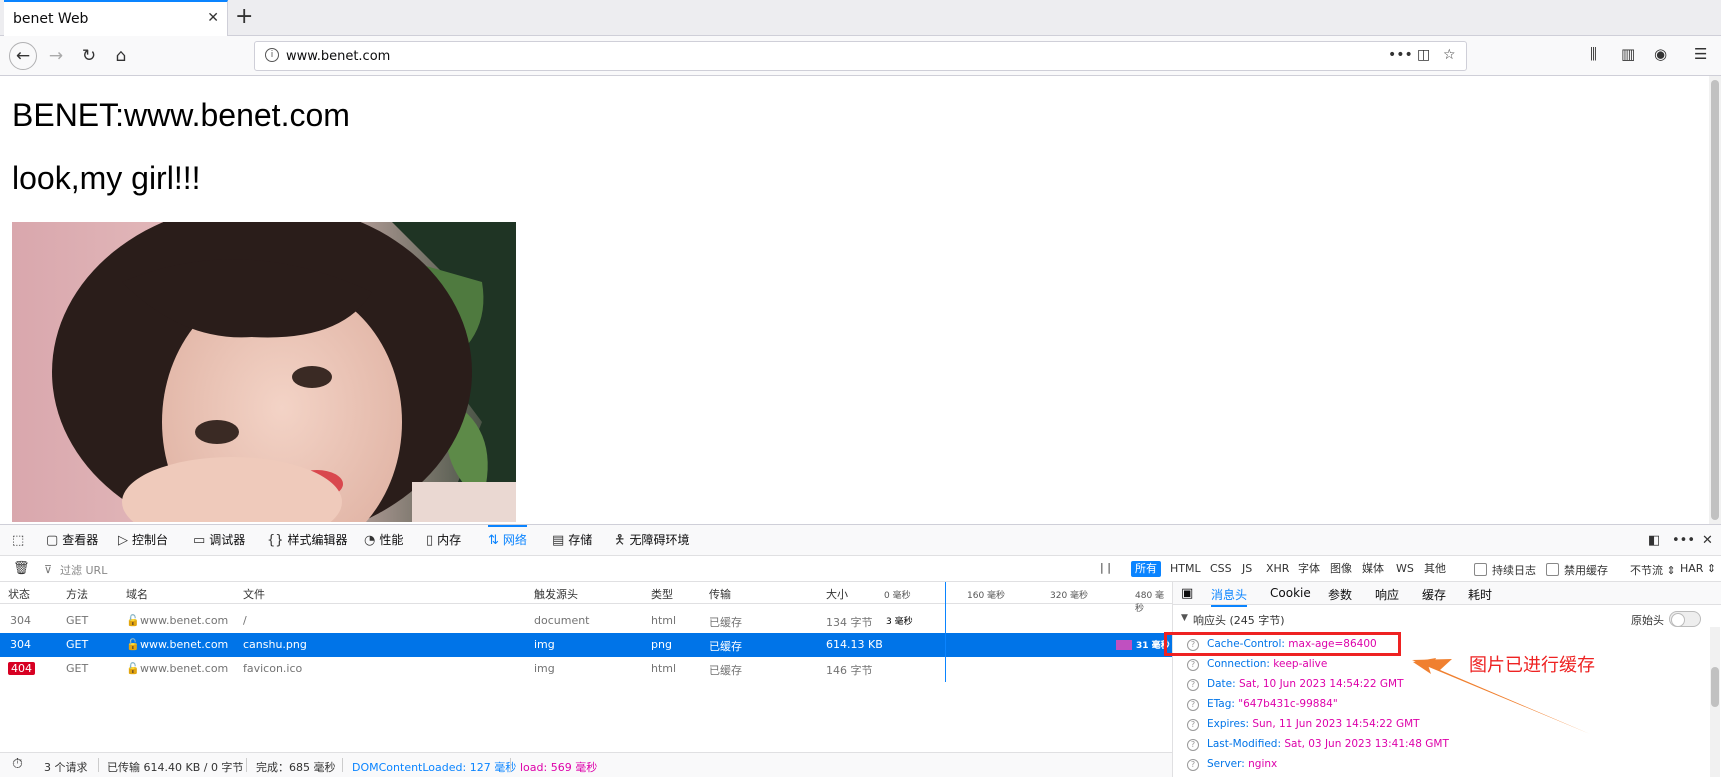  What do you see at coordinates (254, 594) in the screenshot?
I see `column-file: 文件` at bounding box center [254, 594].